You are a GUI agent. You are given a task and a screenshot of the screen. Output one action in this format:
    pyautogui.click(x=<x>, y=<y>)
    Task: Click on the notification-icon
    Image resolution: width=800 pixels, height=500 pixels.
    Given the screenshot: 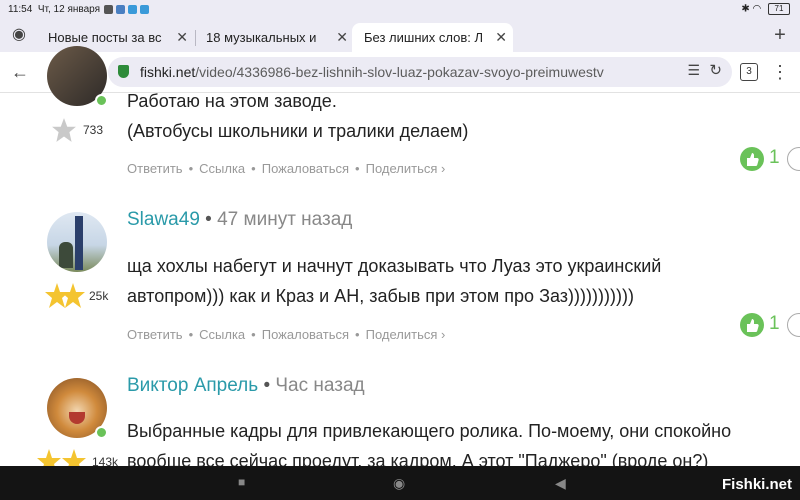 What is the action you would take?
    pyautogui.click(x=108, y=9)
    